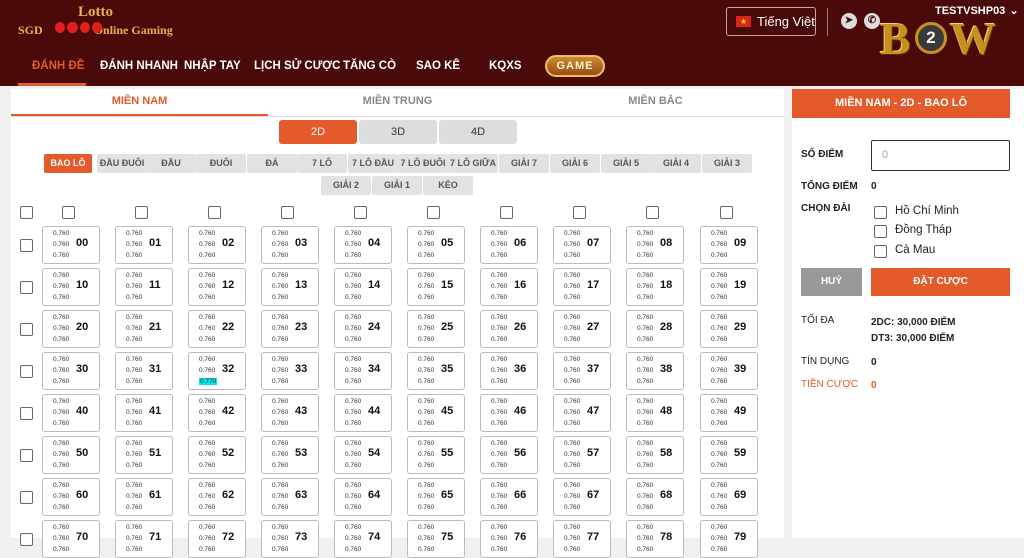 The image size is (1024, 558). Describe the element at coordinates (582, 497) in the screenshot. I see `number-cell: 0.760 0.760 0.760 67` at that location.